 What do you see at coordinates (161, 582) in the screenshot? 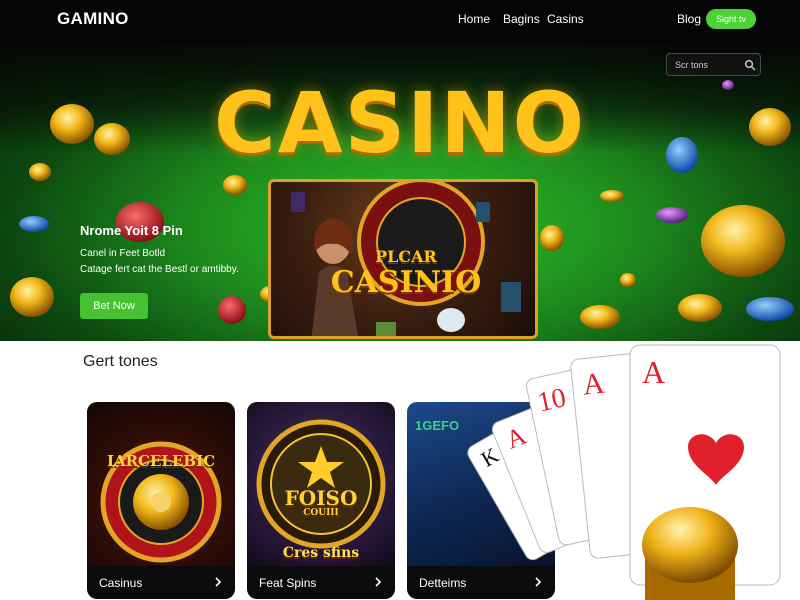
I see `card-footer: Casinus` at bounding box center [161, 582].